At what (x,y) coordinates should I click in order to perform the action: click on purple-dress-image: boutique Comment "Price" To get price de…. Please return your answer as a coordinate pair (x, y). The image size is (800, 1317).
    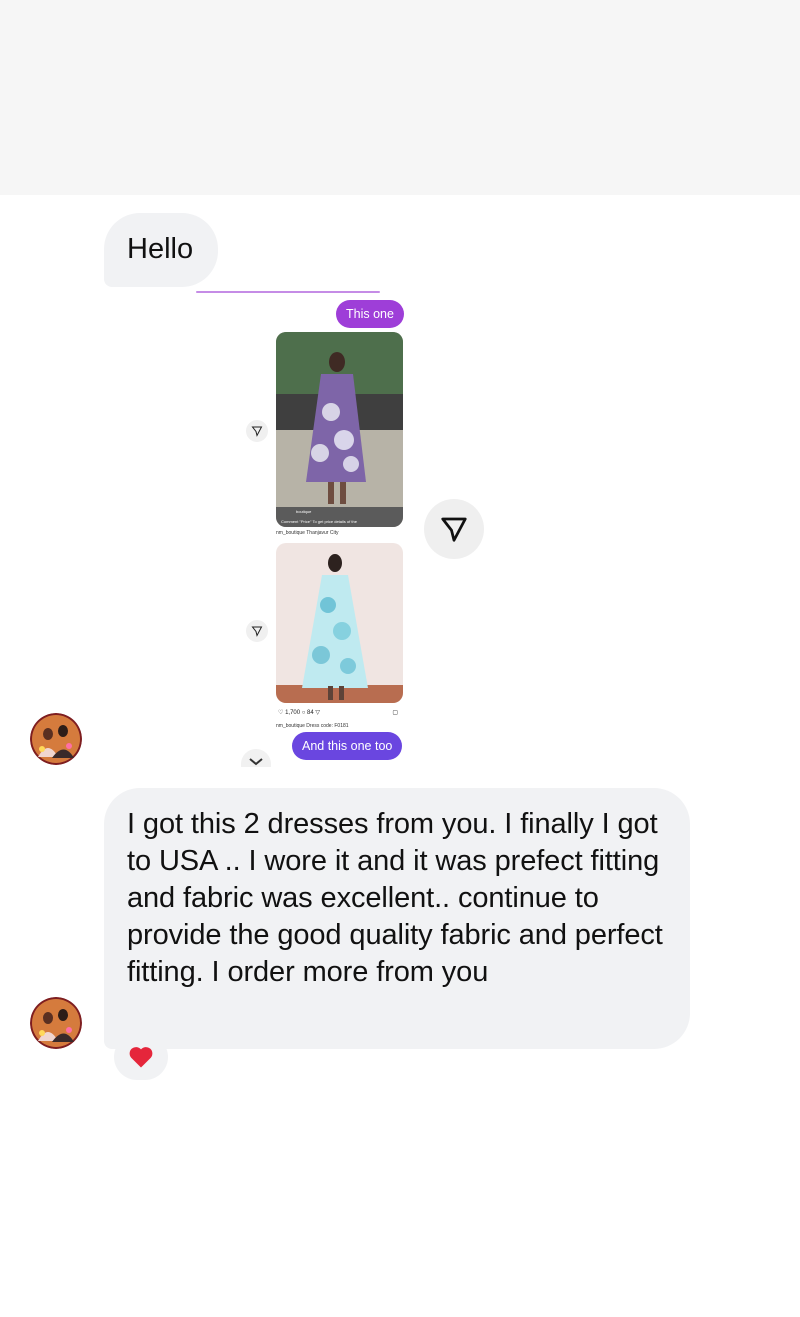
    Looking at the image, I should click on (339, 429).